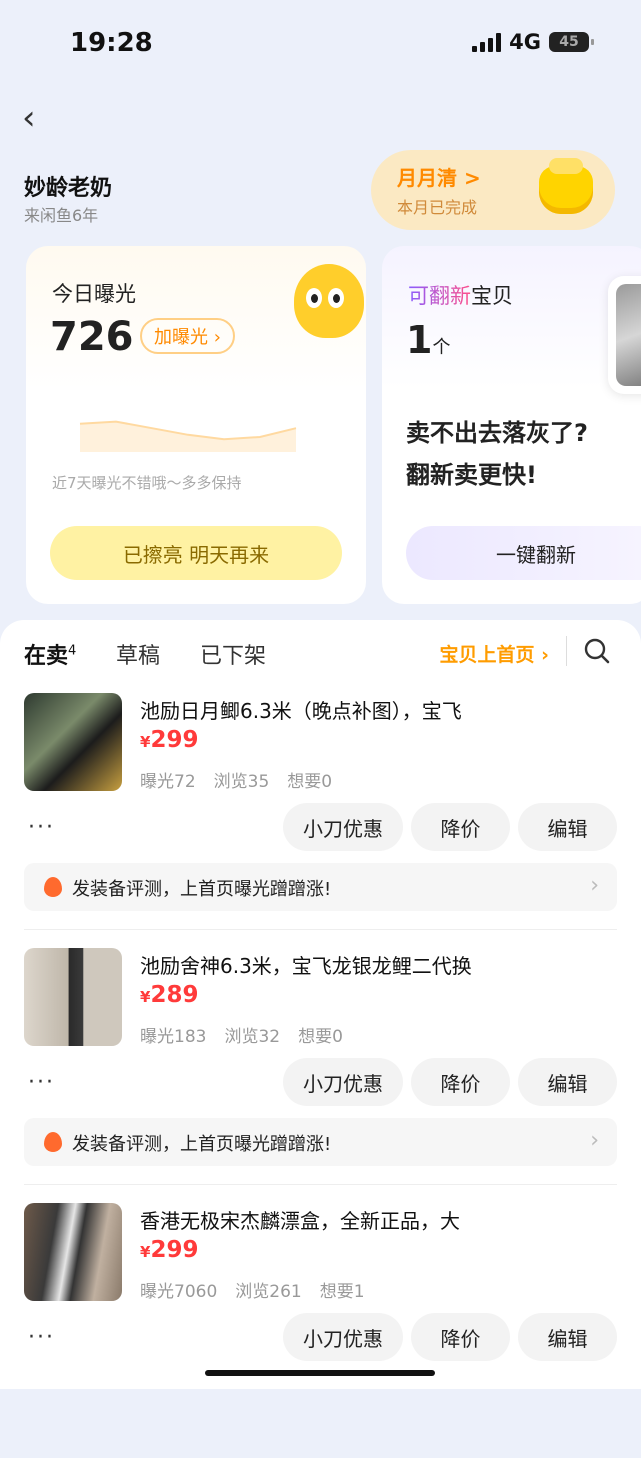 The width and height of the screenshot is (641, 1458). What do you see at coordinates (138, 654) in the screenshot?
I see `tab-draft: 草稿` at bounding box center [138, 654].